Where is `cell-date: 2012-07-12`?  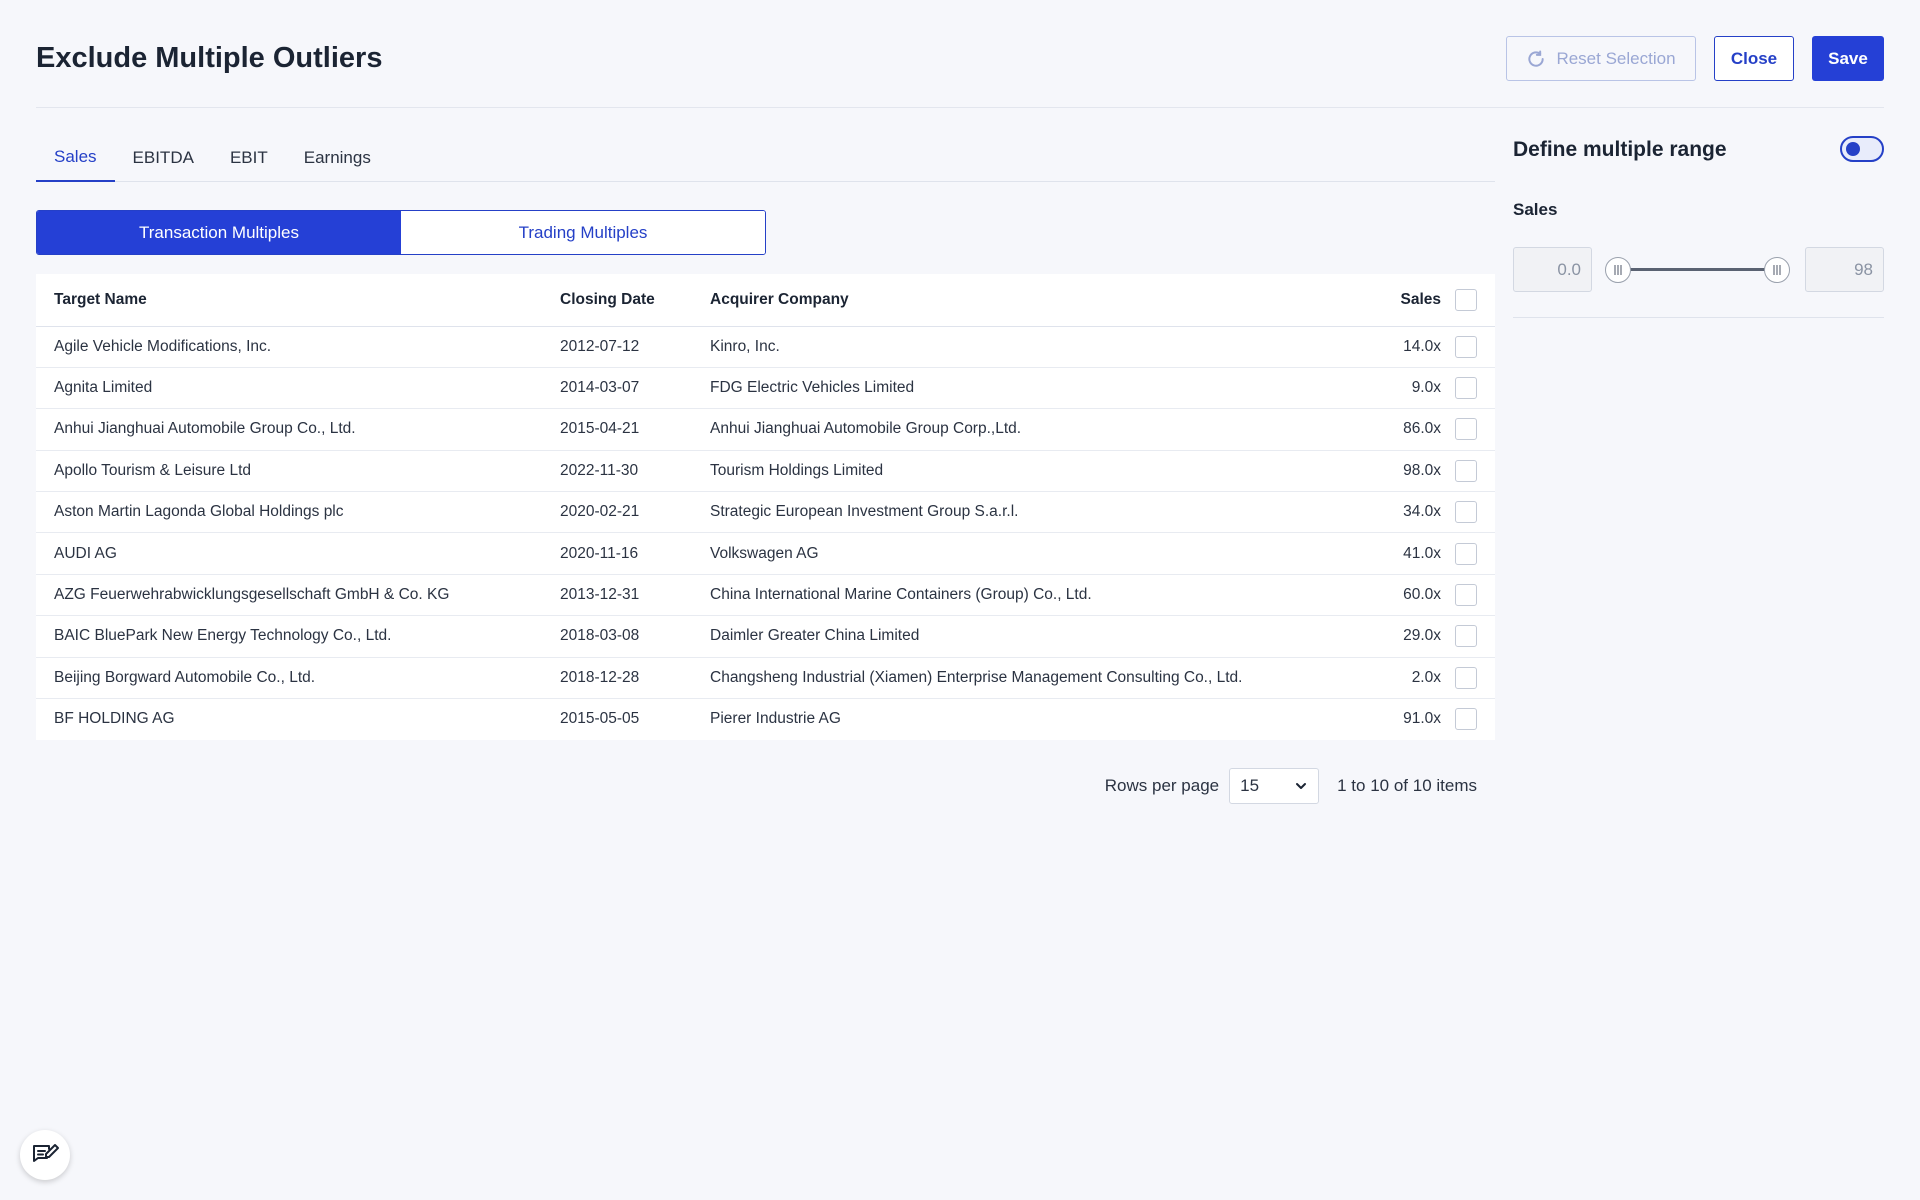 cell-date: 2012-07-12 is located at coordinates (617, 347).